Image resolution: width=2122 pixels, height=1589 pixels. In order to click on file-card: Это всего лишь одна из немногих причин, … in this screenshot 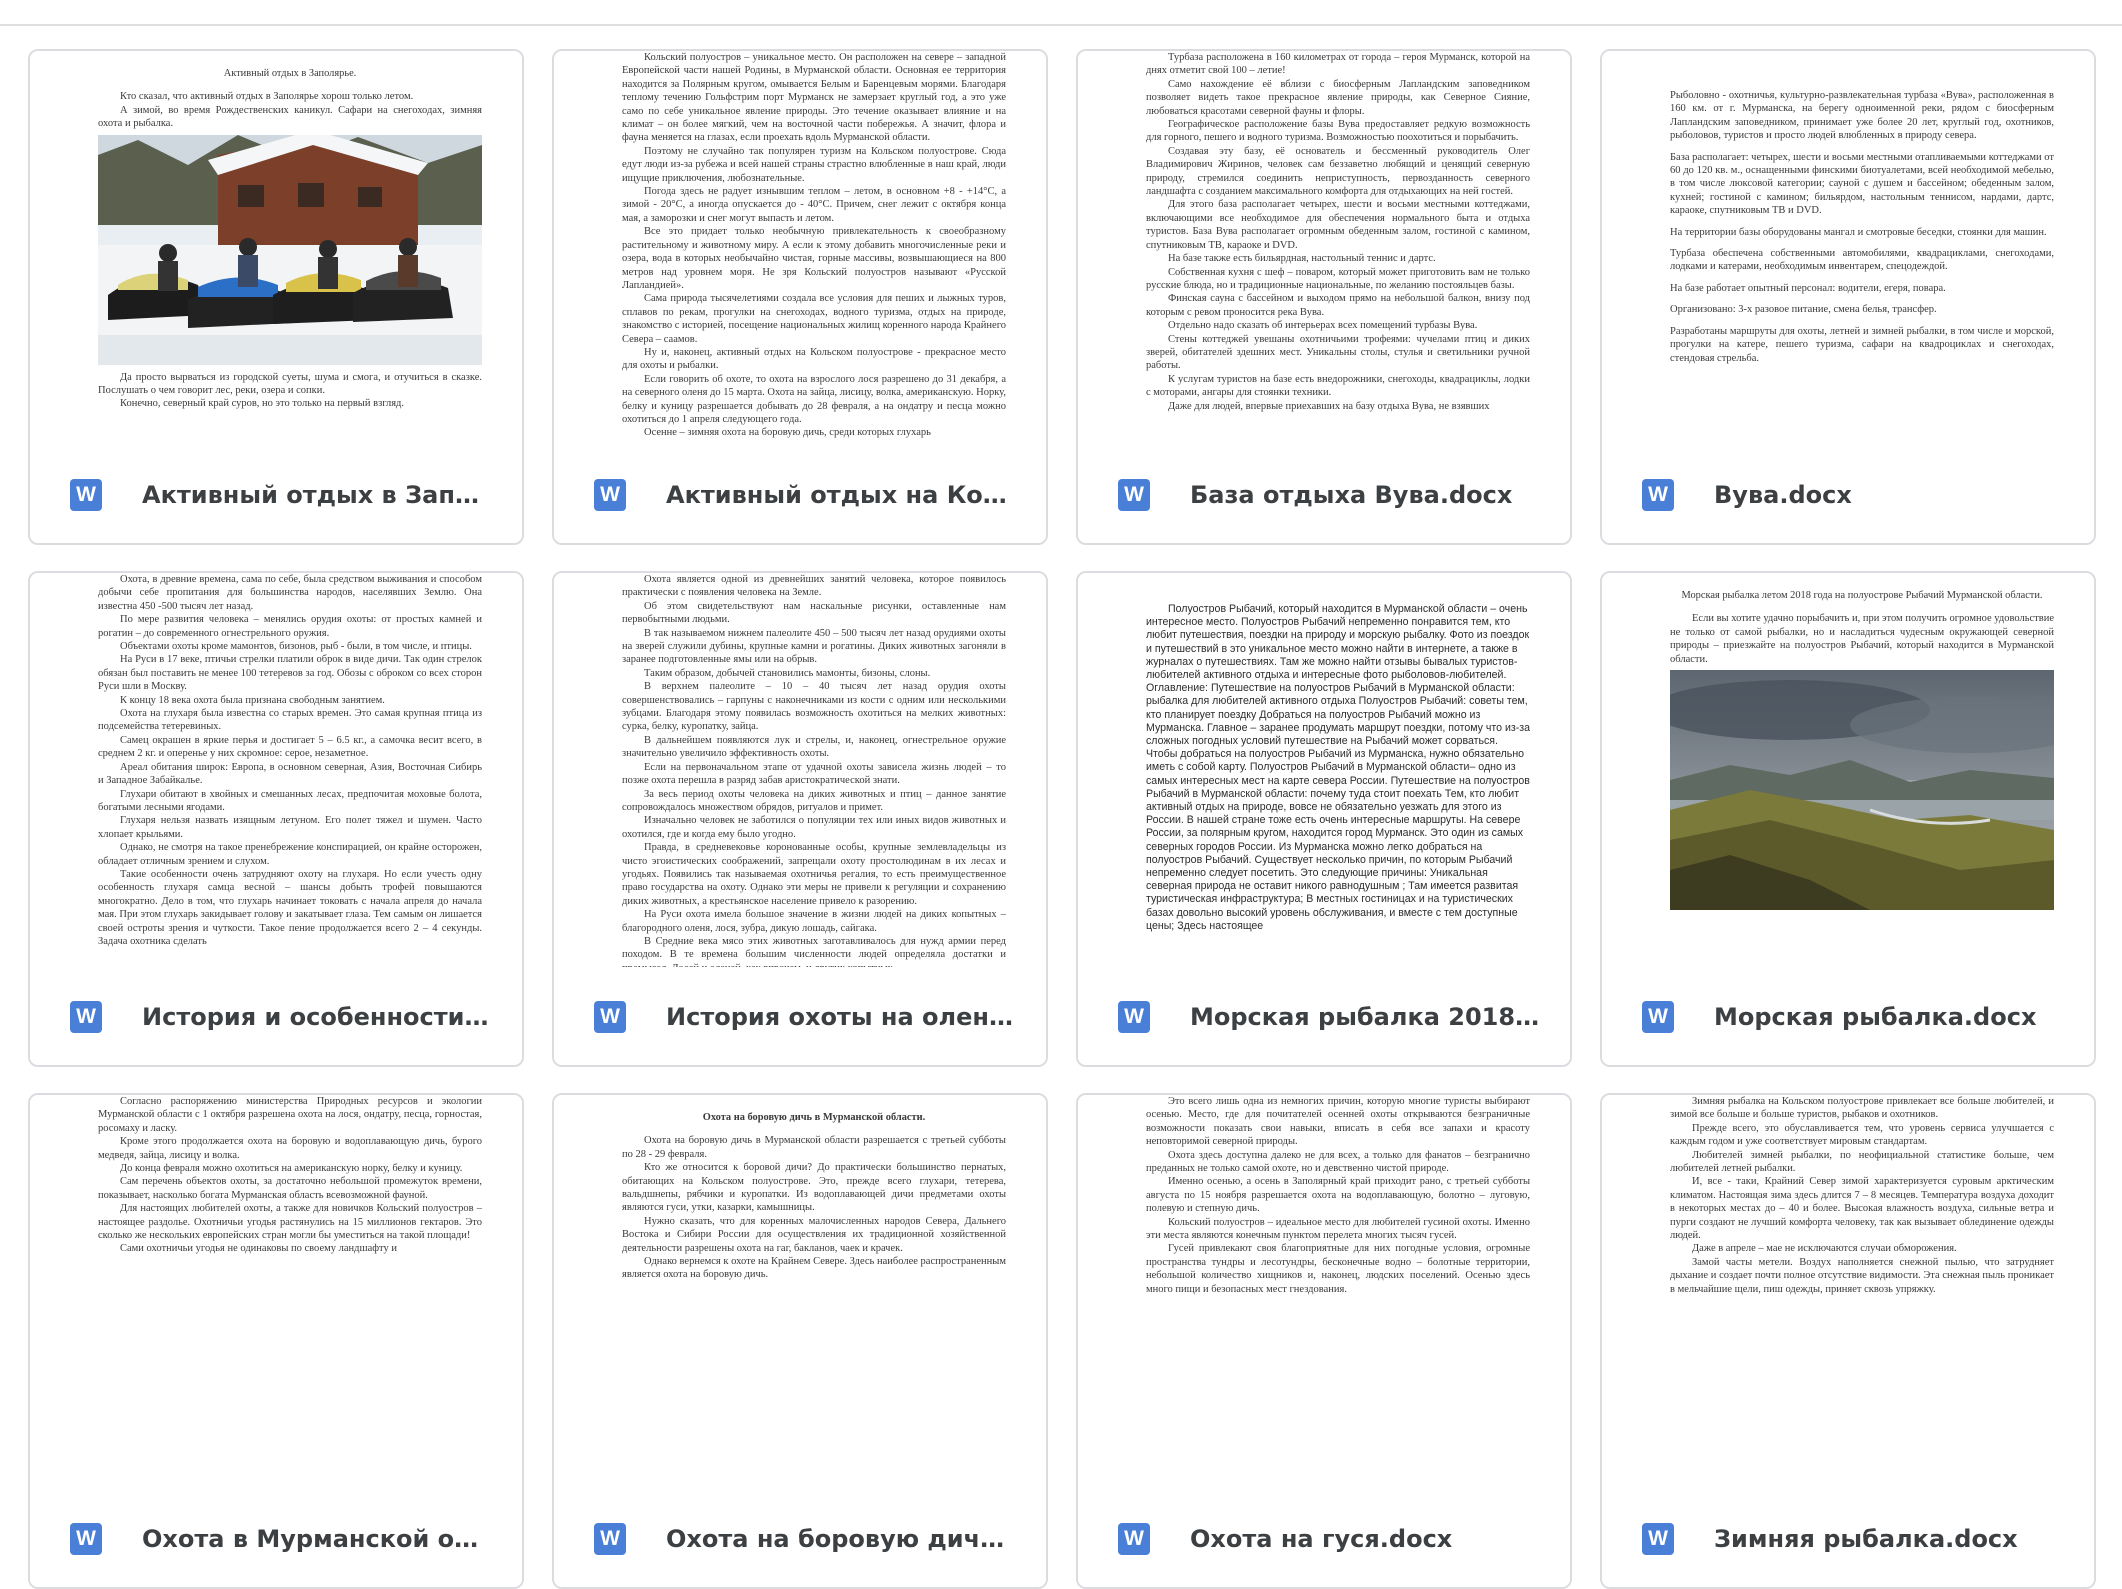, I will do `click(1324, 1341)`.